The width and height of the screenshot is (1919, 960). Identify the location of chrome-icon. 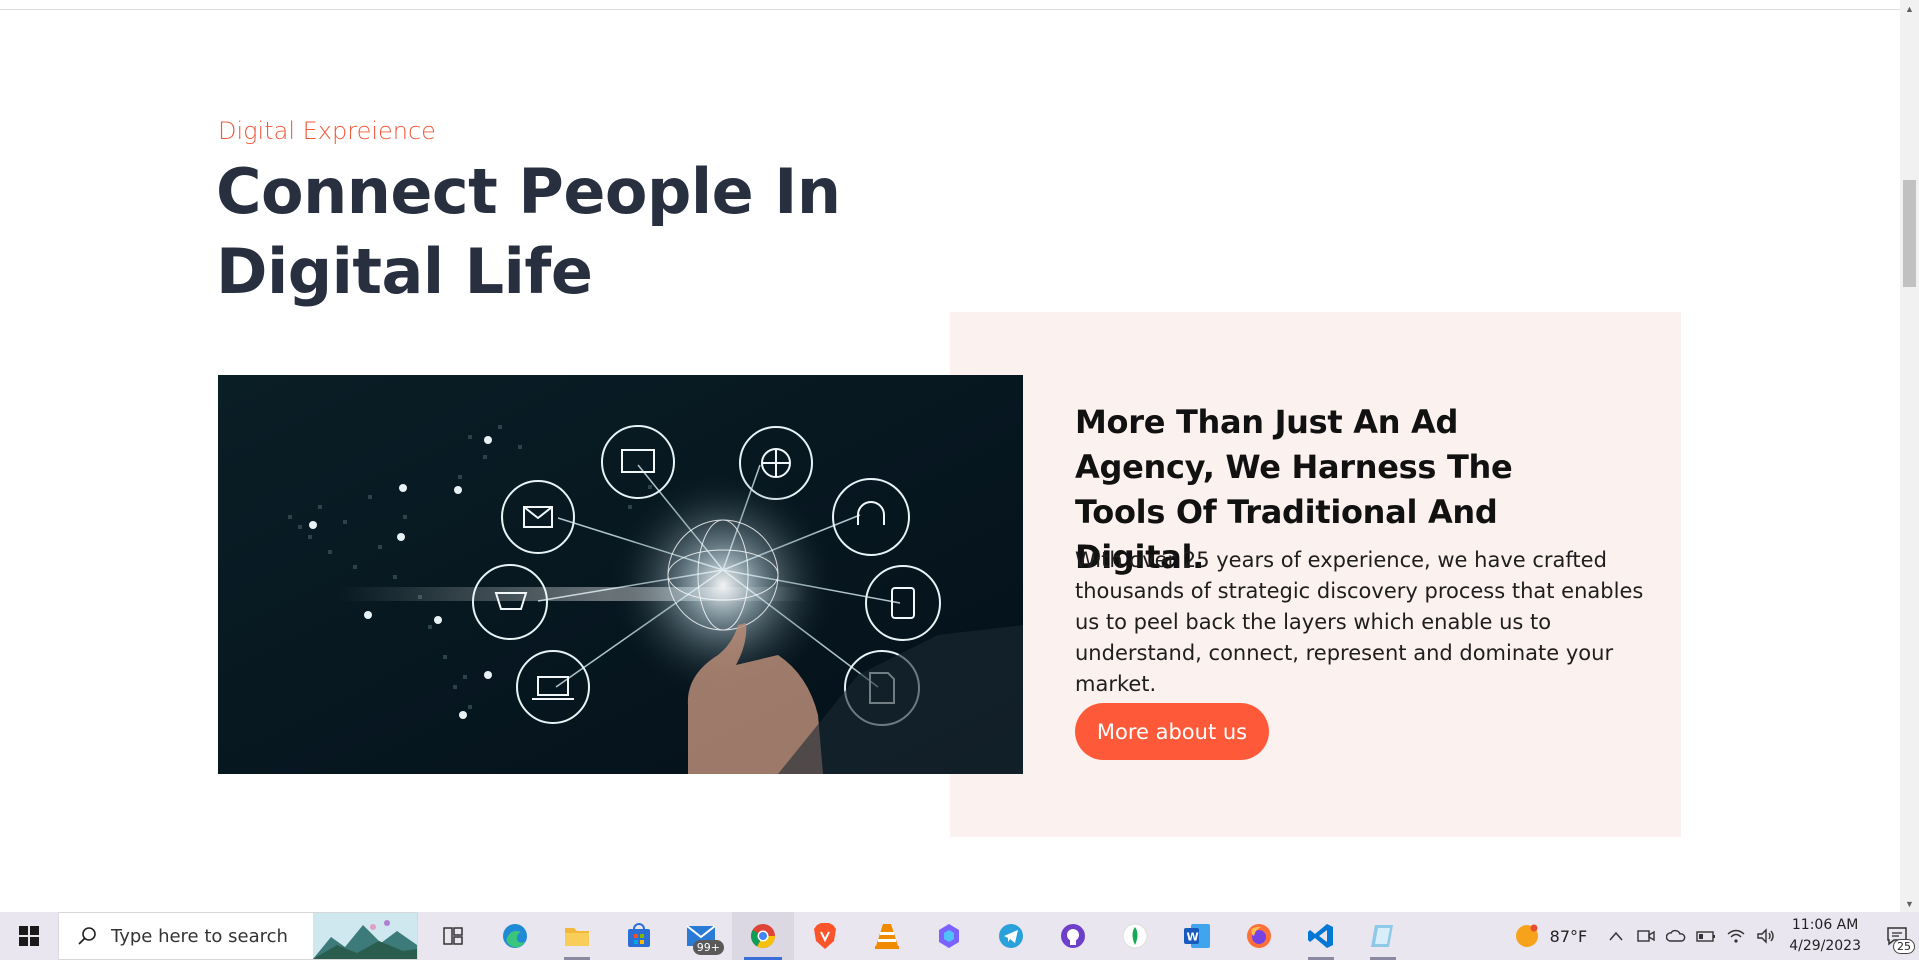
(763, 936).